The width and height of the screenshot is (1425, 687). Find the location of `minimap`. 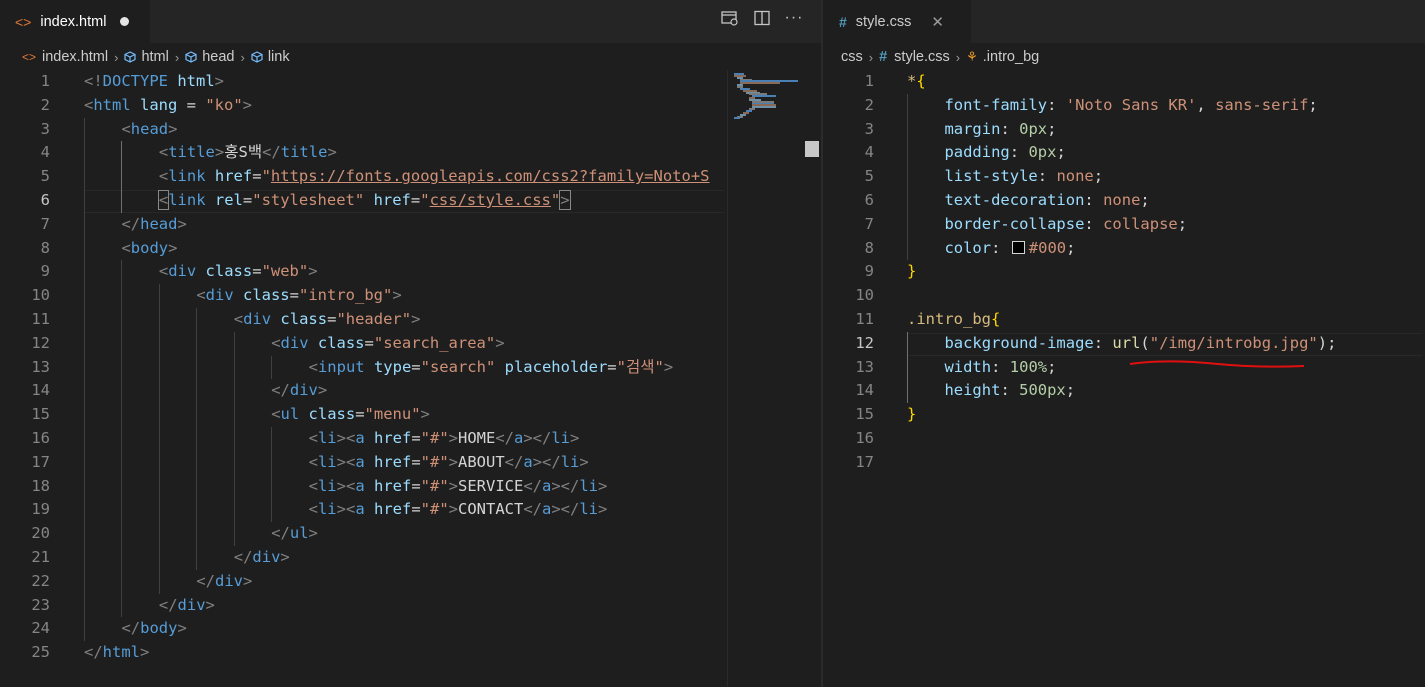

minimap is located at coordinates (766, 378).